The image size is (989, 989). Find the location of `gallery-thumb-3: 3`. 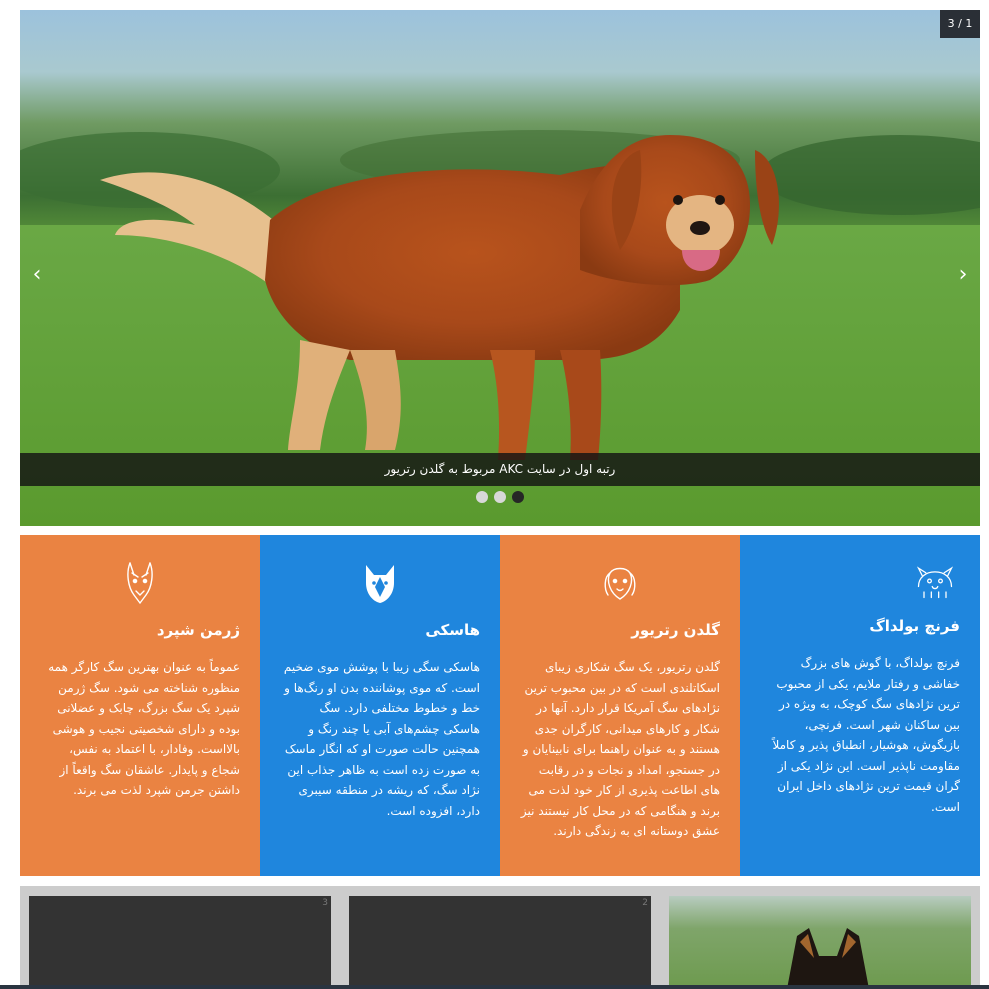

gallery-thumb-3: 3 is located at coordinates (180, 942).